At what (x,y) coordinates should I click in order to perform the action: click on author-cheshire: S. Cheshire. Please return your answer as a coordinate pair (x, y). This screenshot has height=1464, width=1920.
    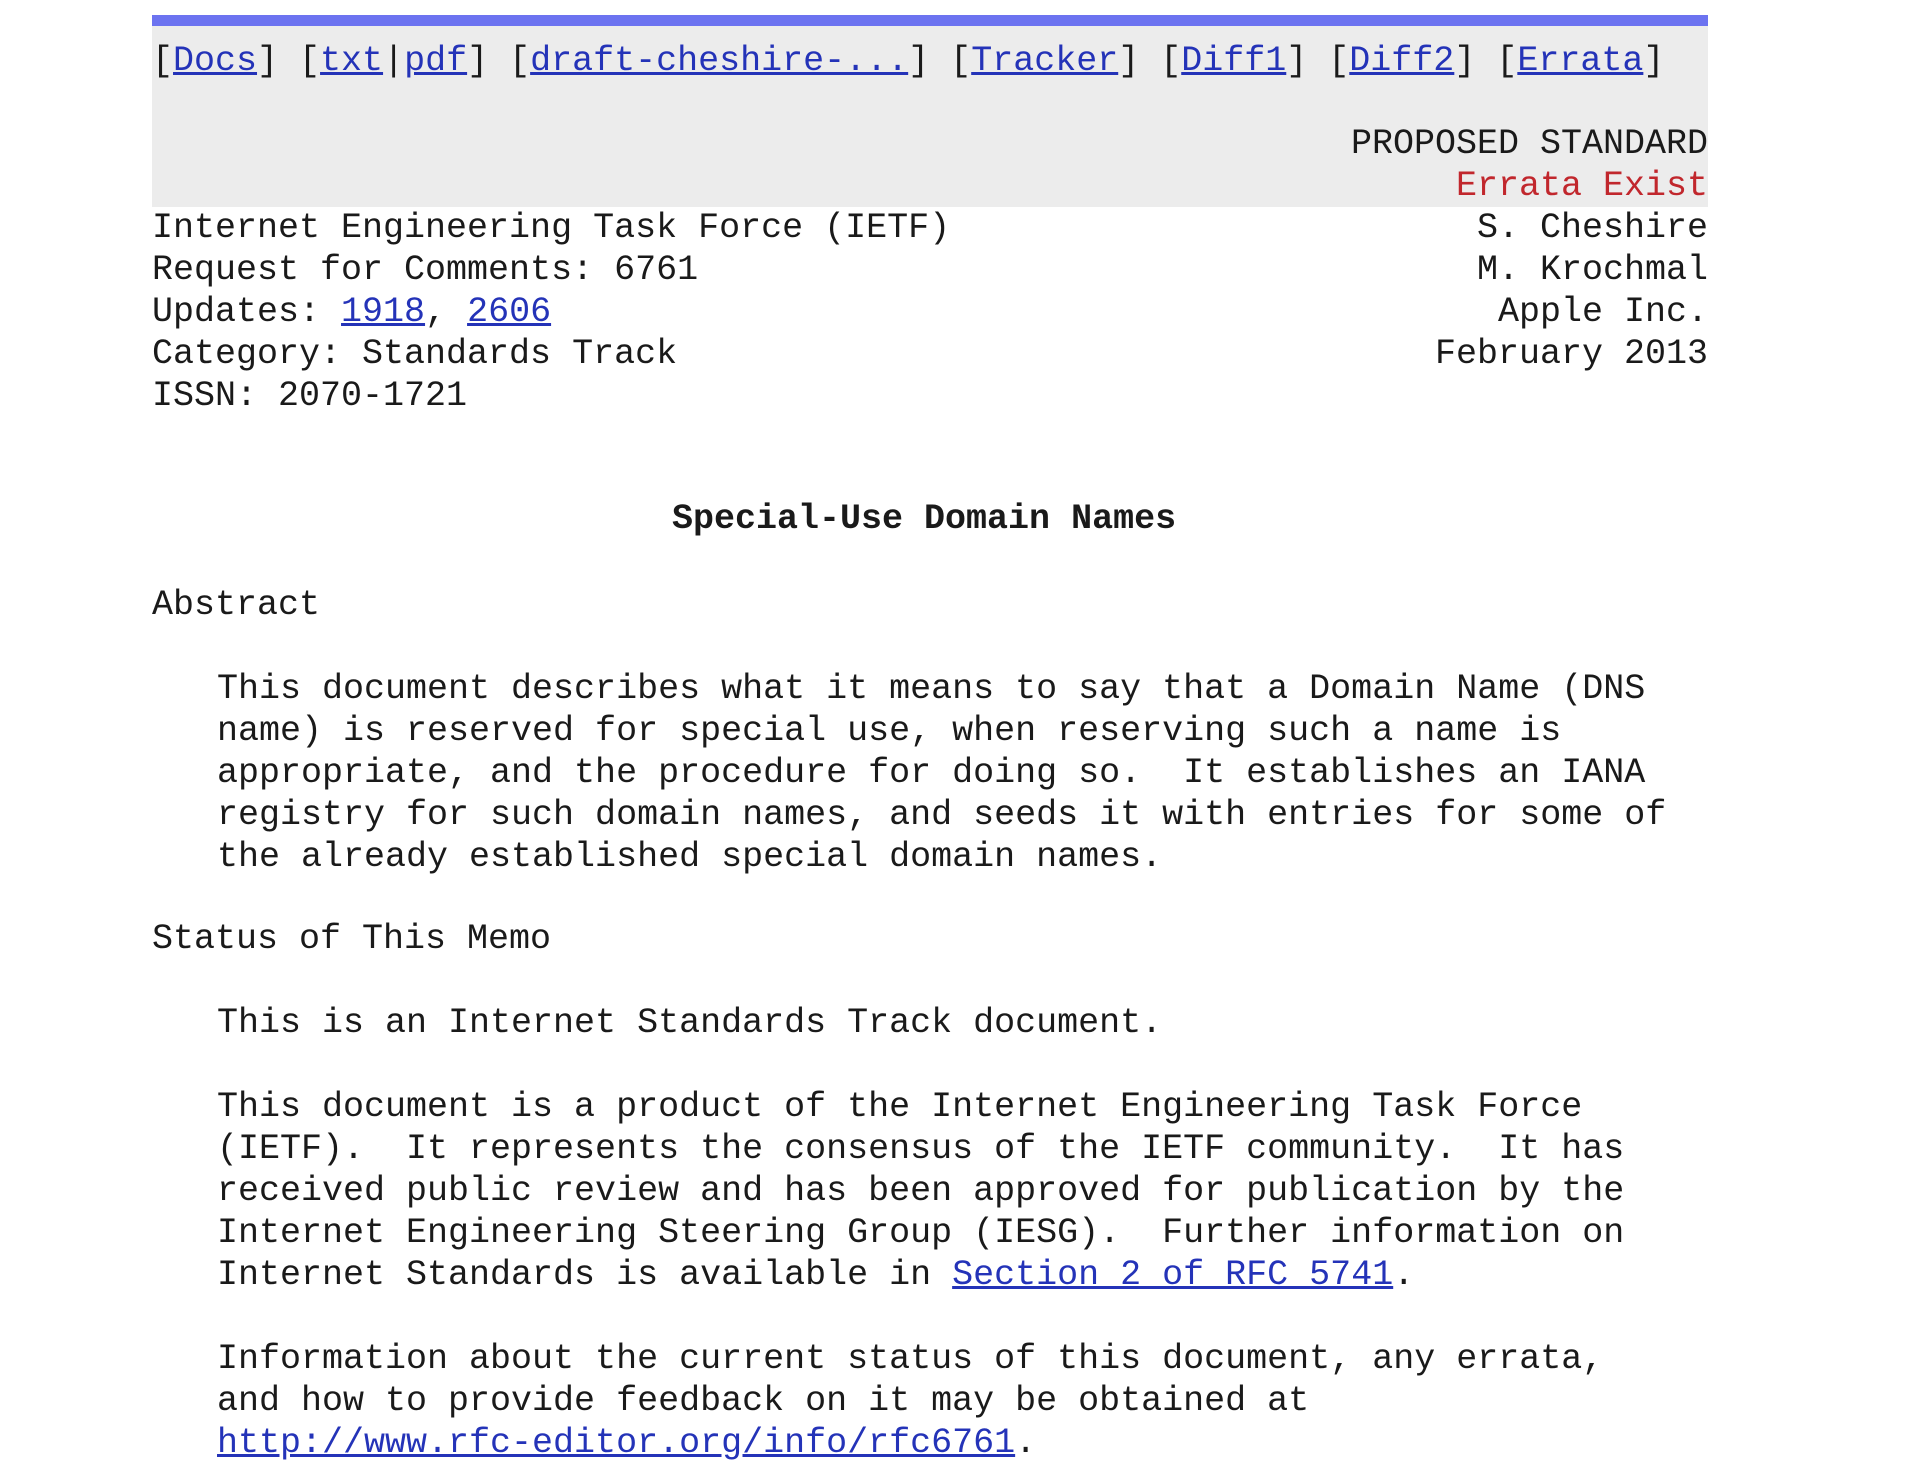
    Looking at the image, I should click on (1592, 228).